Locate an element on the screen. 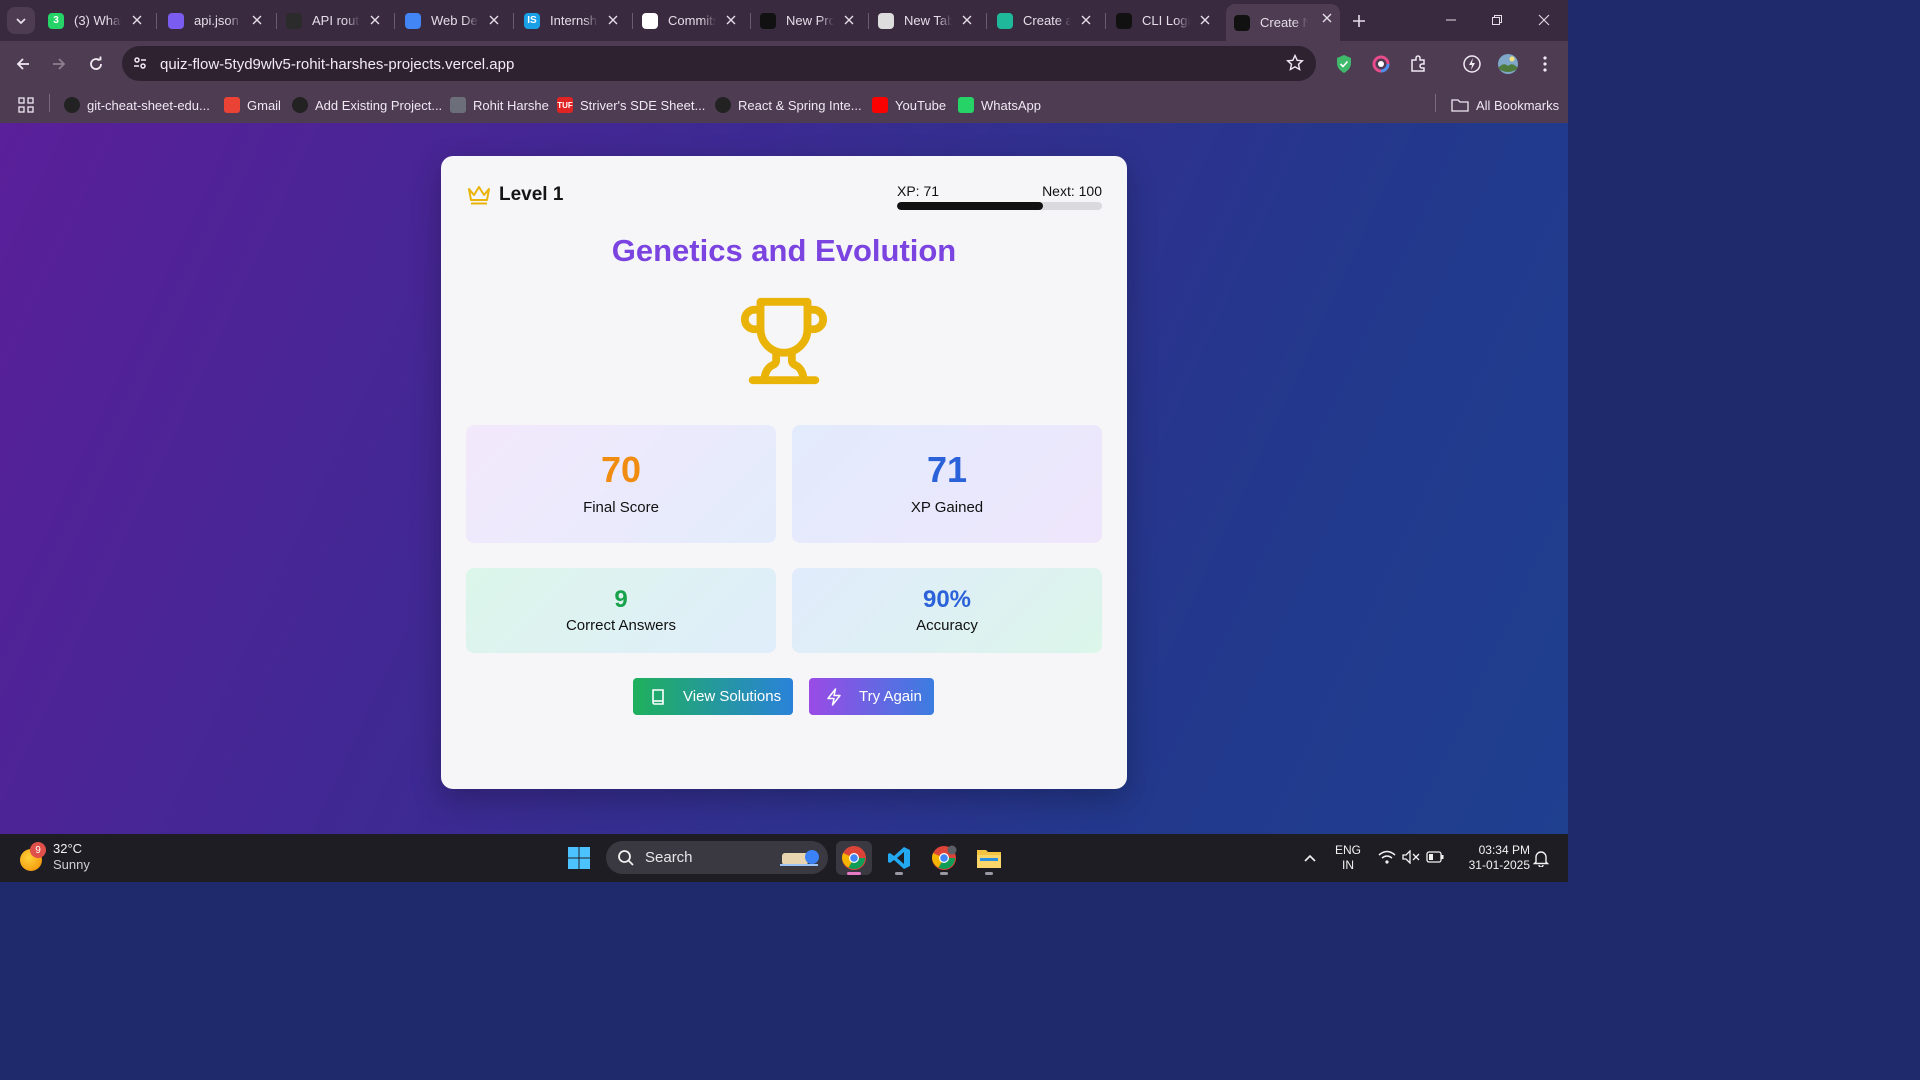  performance-button is located at coordinates (1472, 64).